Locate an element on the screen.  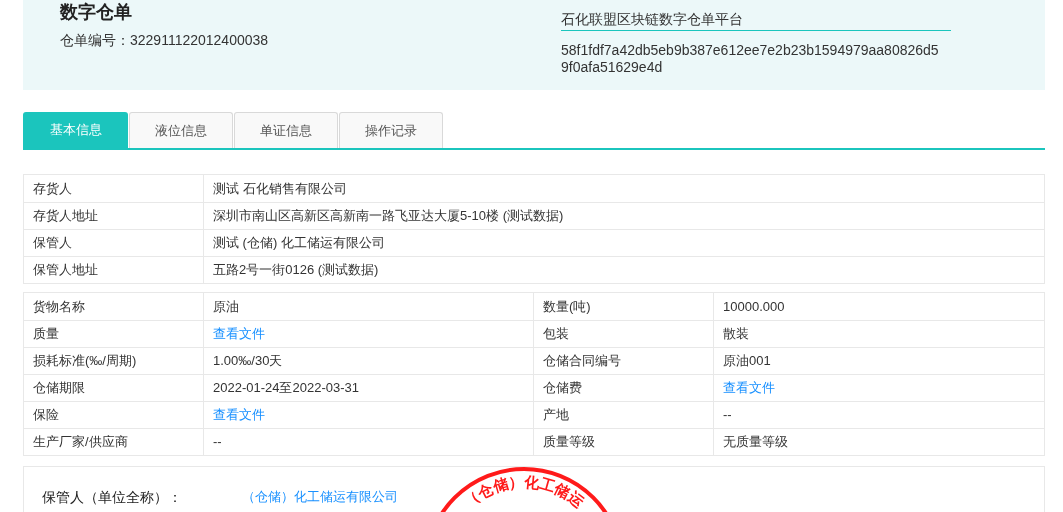
field-value: 无质量等级 is located at coordinates (755, 442).